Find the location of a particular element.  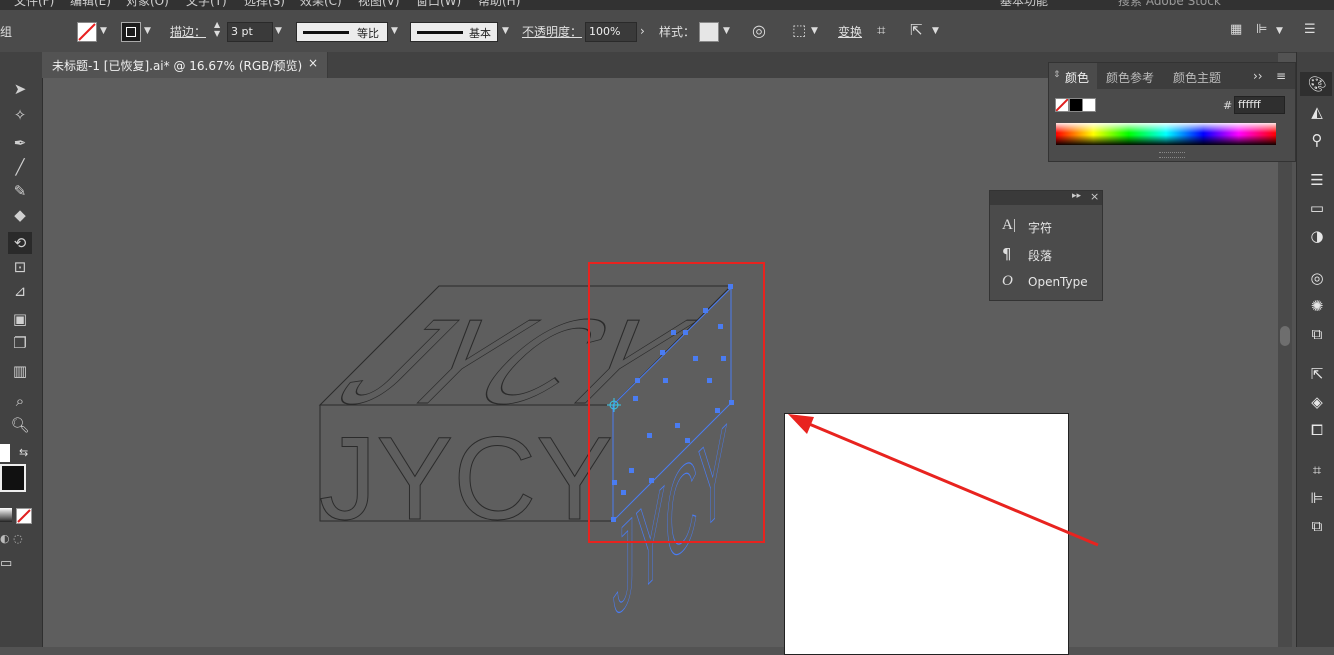

stroke-swatch is located at coordinates (131, 32).